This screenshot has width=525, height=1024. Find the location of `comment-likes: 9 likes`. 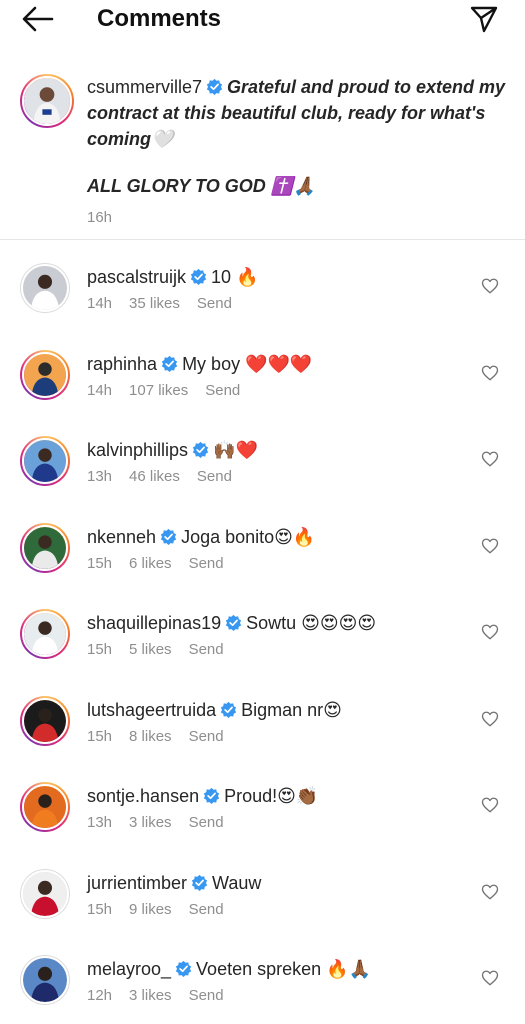

comment-likes: 9 likes is located at coordinates (150, 909).